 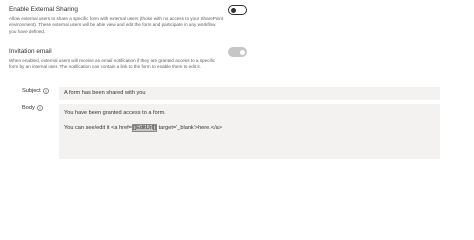 What do you see at coordinates (28, 108) in the screenshot?
I see `body-label-text: Body` at bounding box center [28, 108].